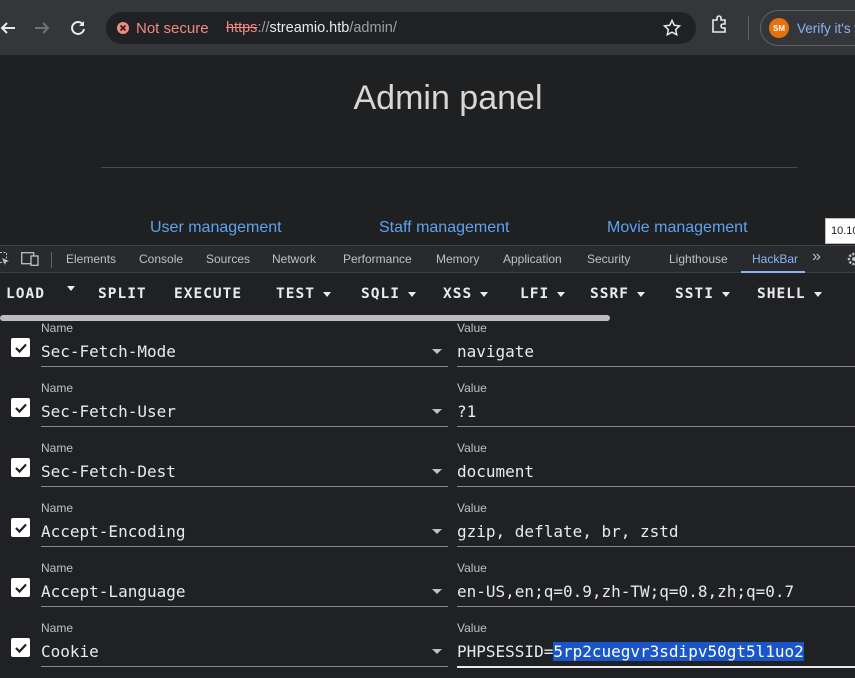  I want to click on star-icon, so click(672, 27).